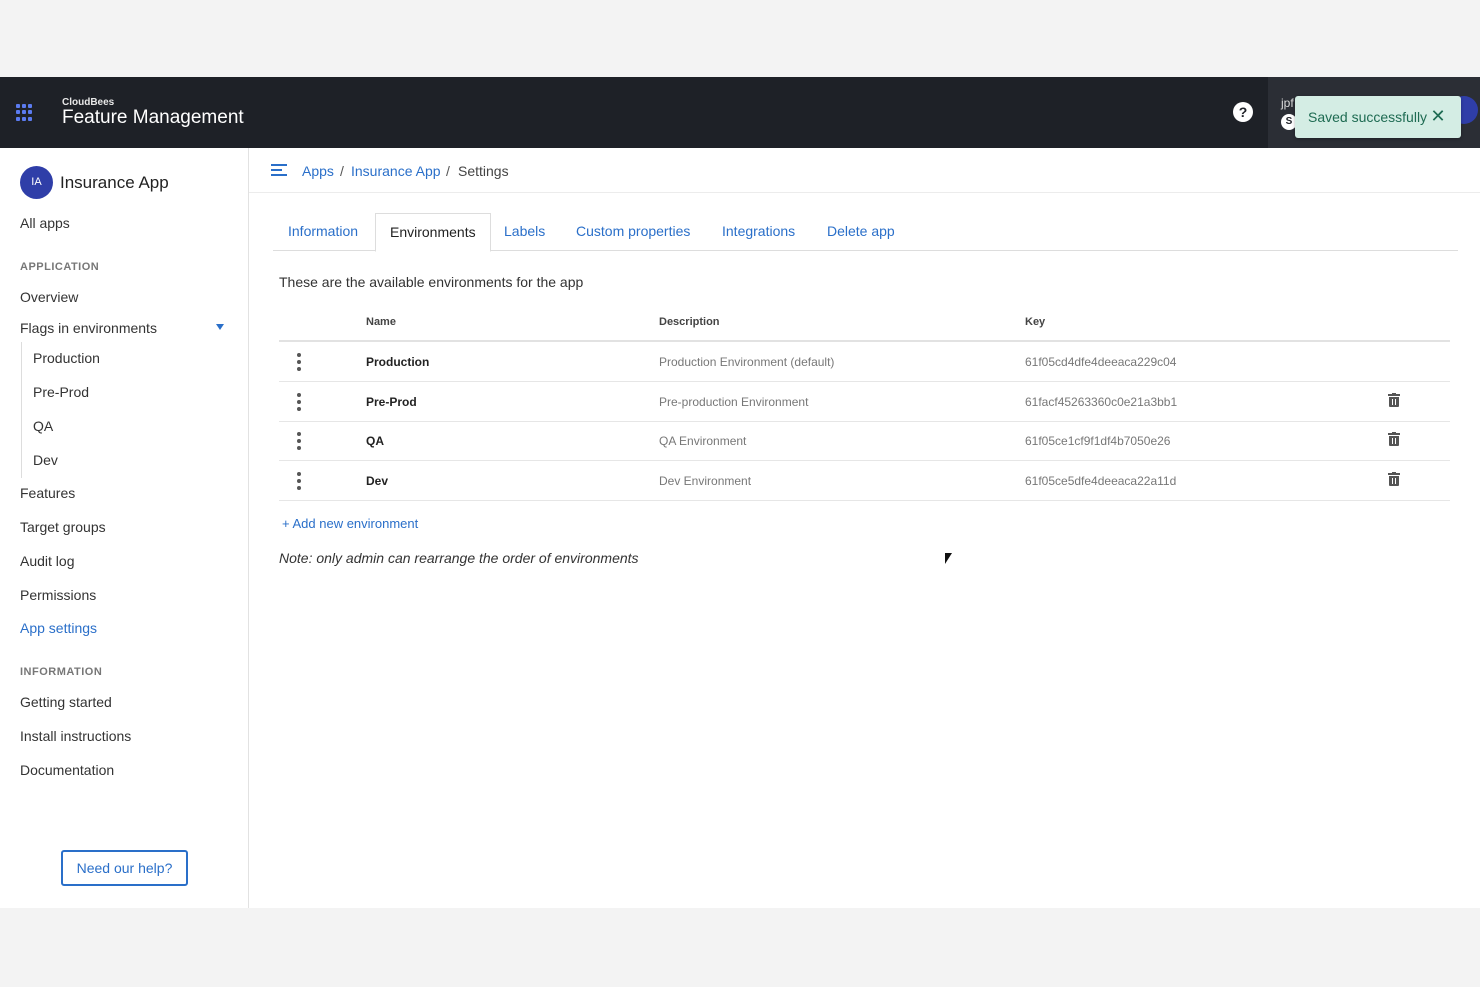  I want to click on app-avatar: IA, so click(36, 182).